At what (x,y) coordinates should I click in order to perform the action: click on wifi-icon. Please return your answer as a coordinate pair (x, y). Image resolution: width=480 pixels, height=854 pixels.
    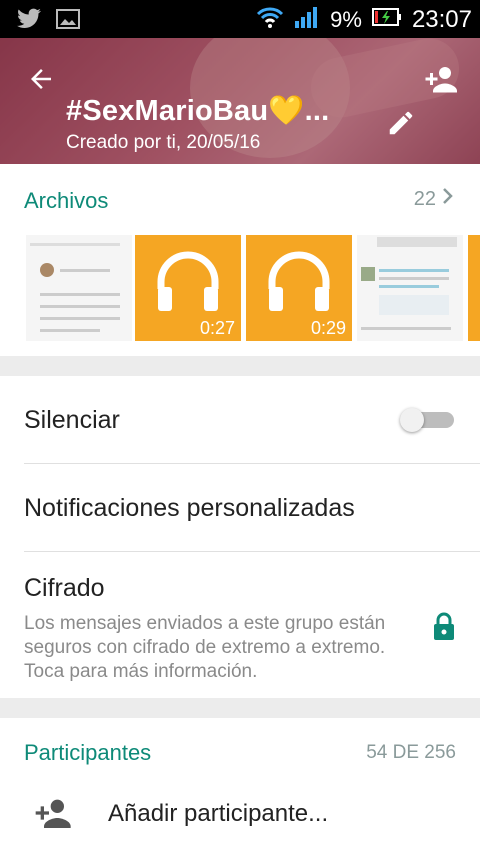
    Looking at the image, I should click on (270, 19).